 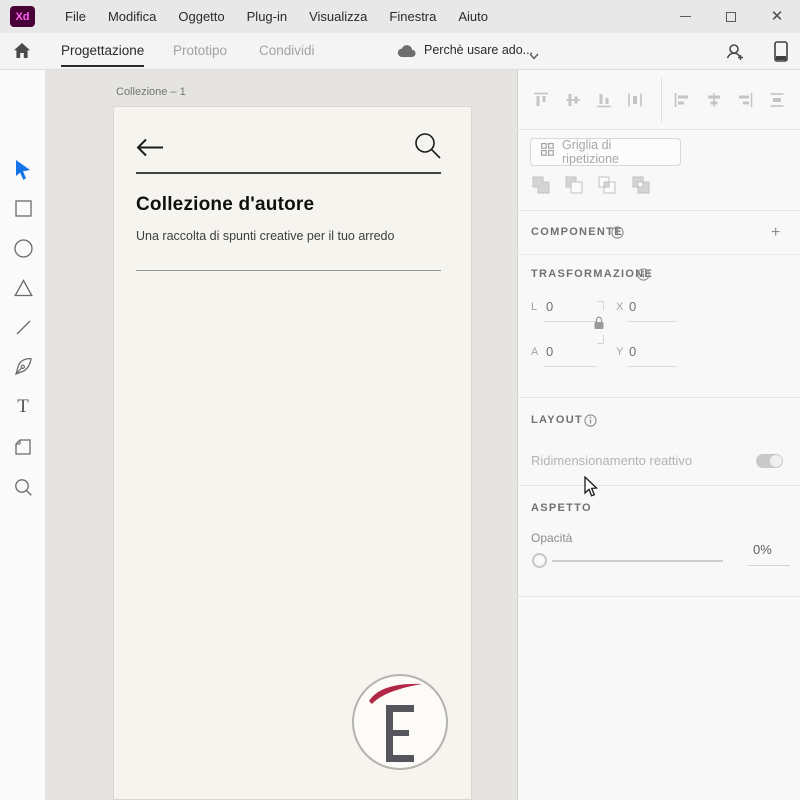 What do you see at coordinates (620, 307) in the screenshot?
I see `x-field-label: X` at bounding box center [620, 307].